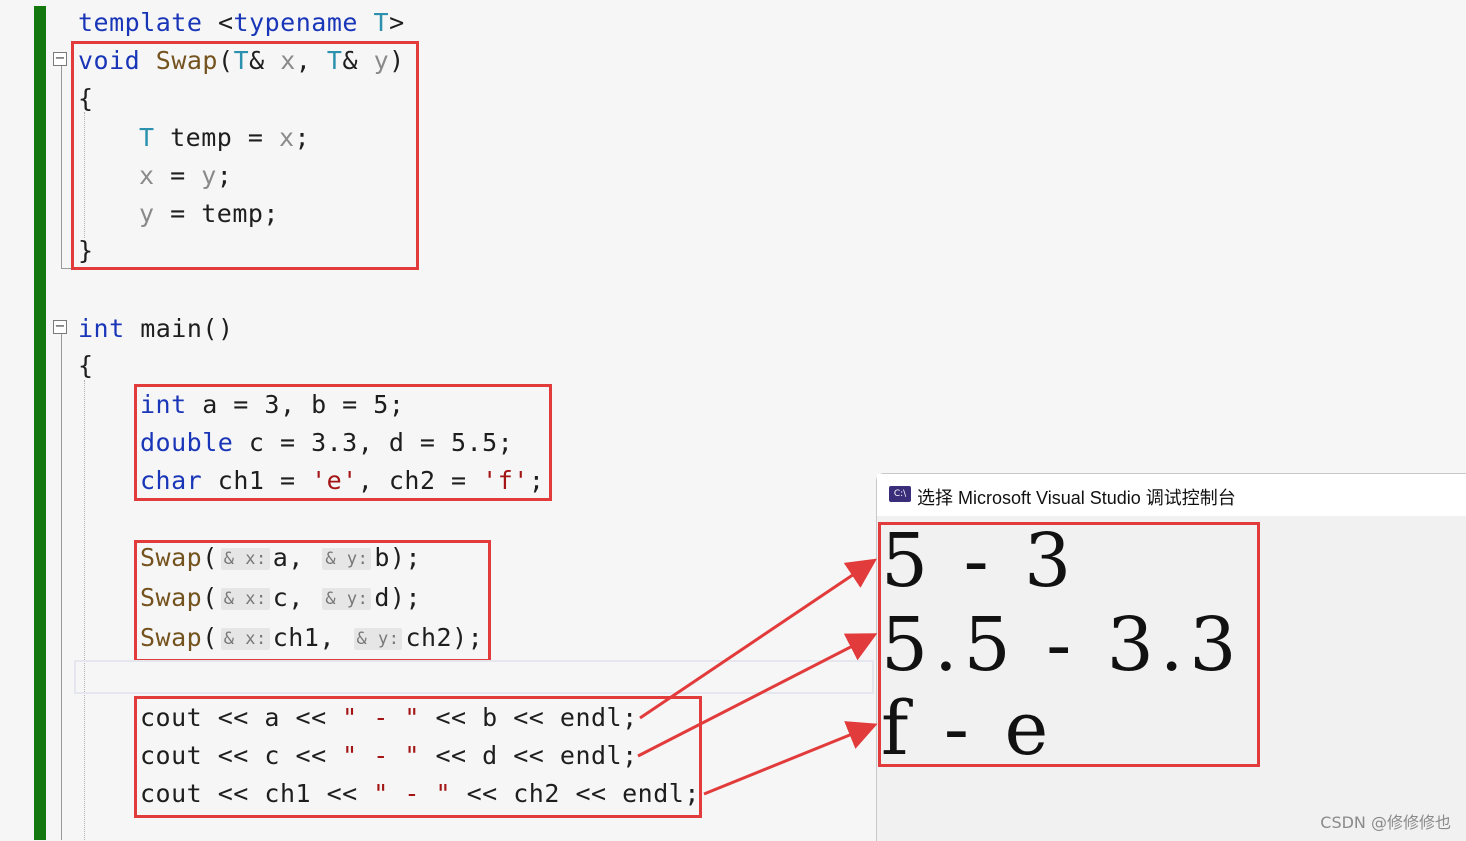 The image size is (1466, 841). I want to click on annotation-arrows, so click(757, 677).